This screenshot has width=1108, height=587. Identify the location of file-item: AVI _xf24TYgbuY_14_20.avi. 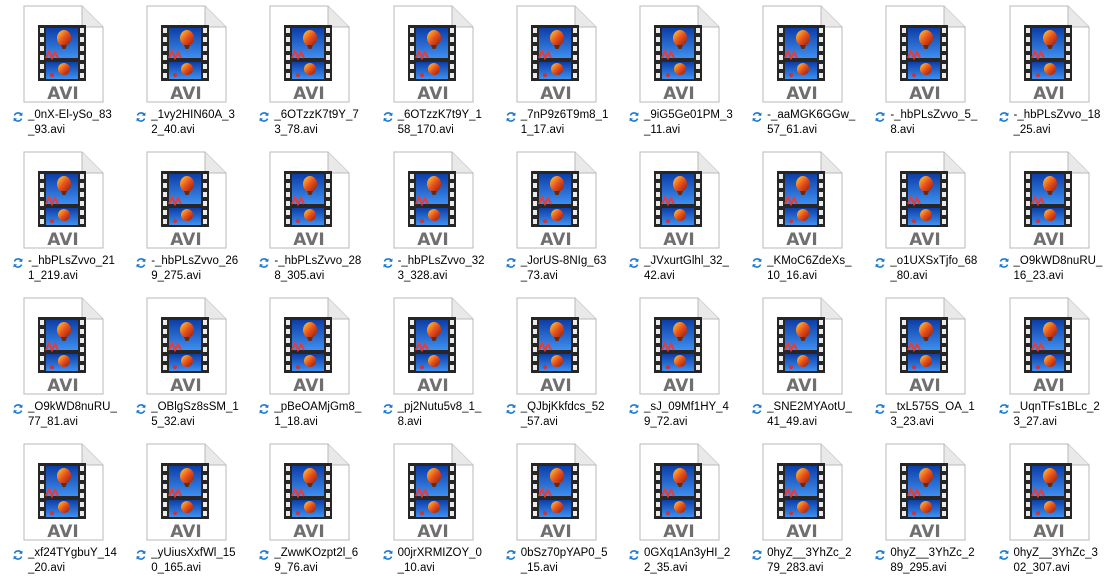
(61, 511).